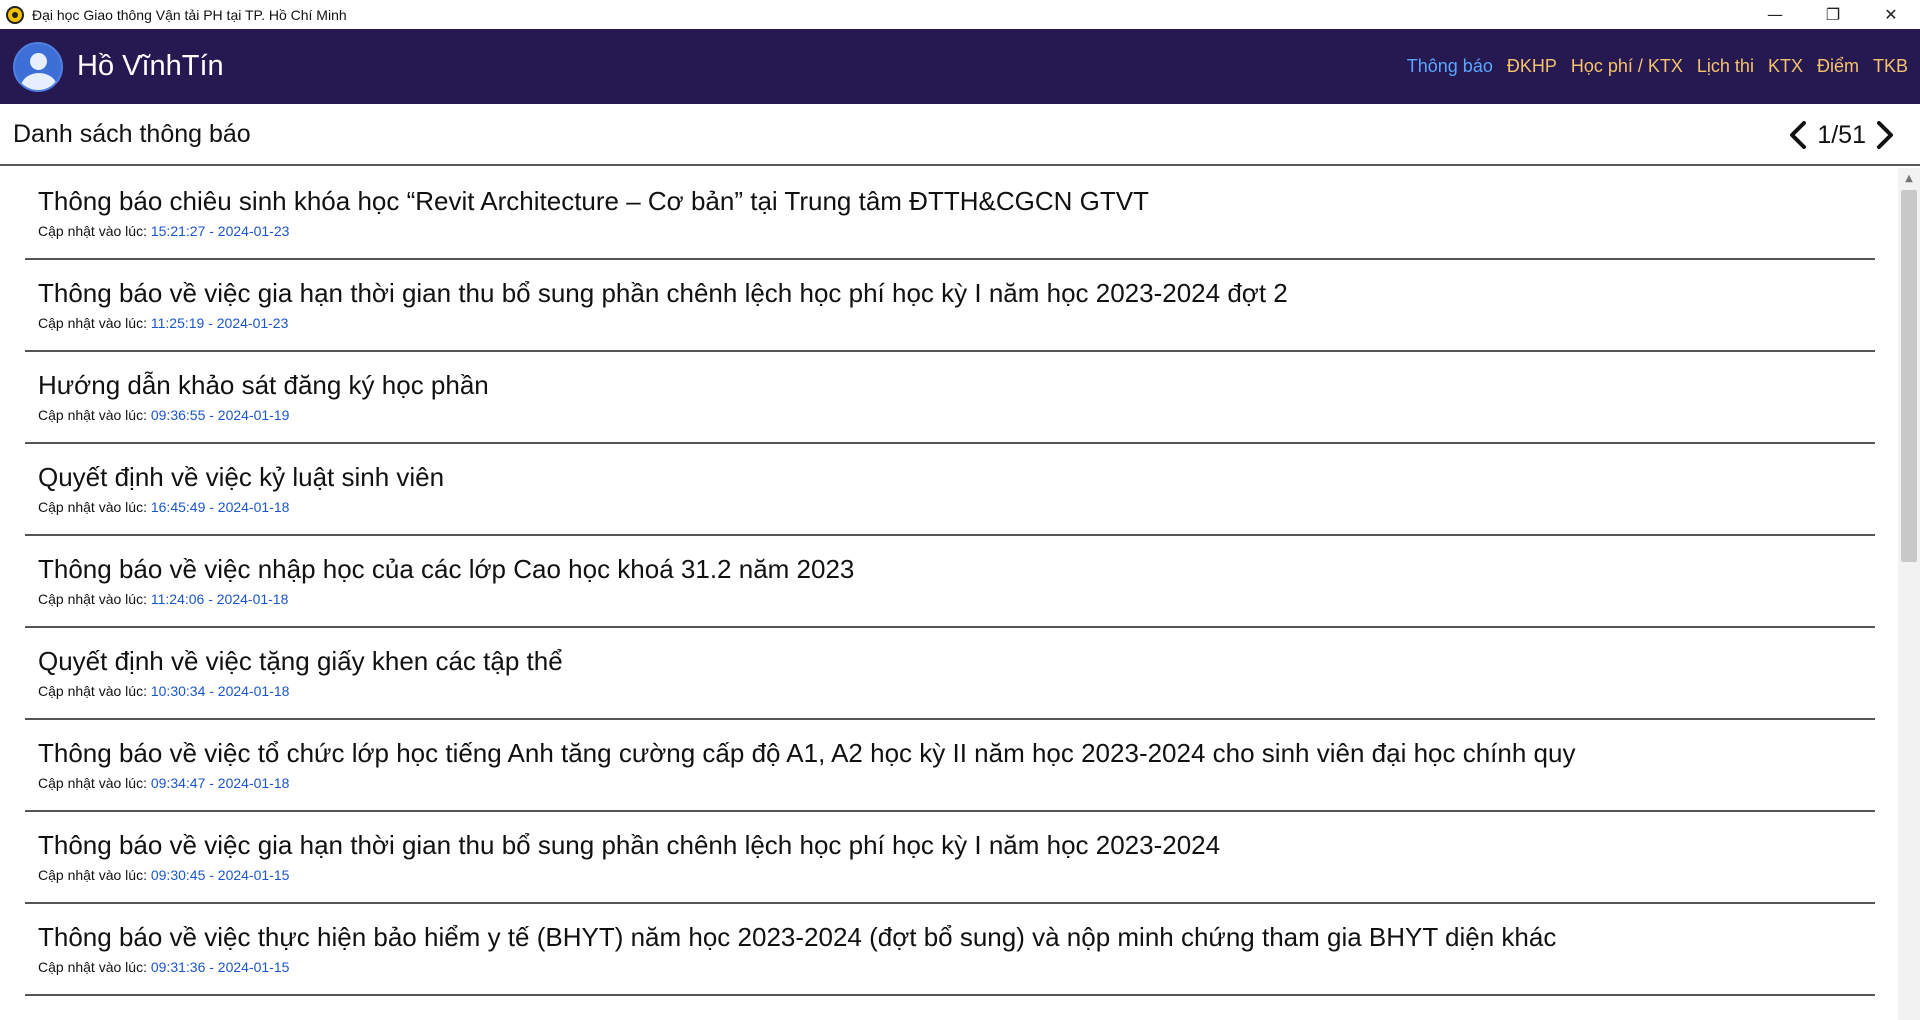 This screenshot has width=1920, height=1020. I want to click on notice-timestamp: 11:24:06 - 2024-01-18, so click(219, 599).